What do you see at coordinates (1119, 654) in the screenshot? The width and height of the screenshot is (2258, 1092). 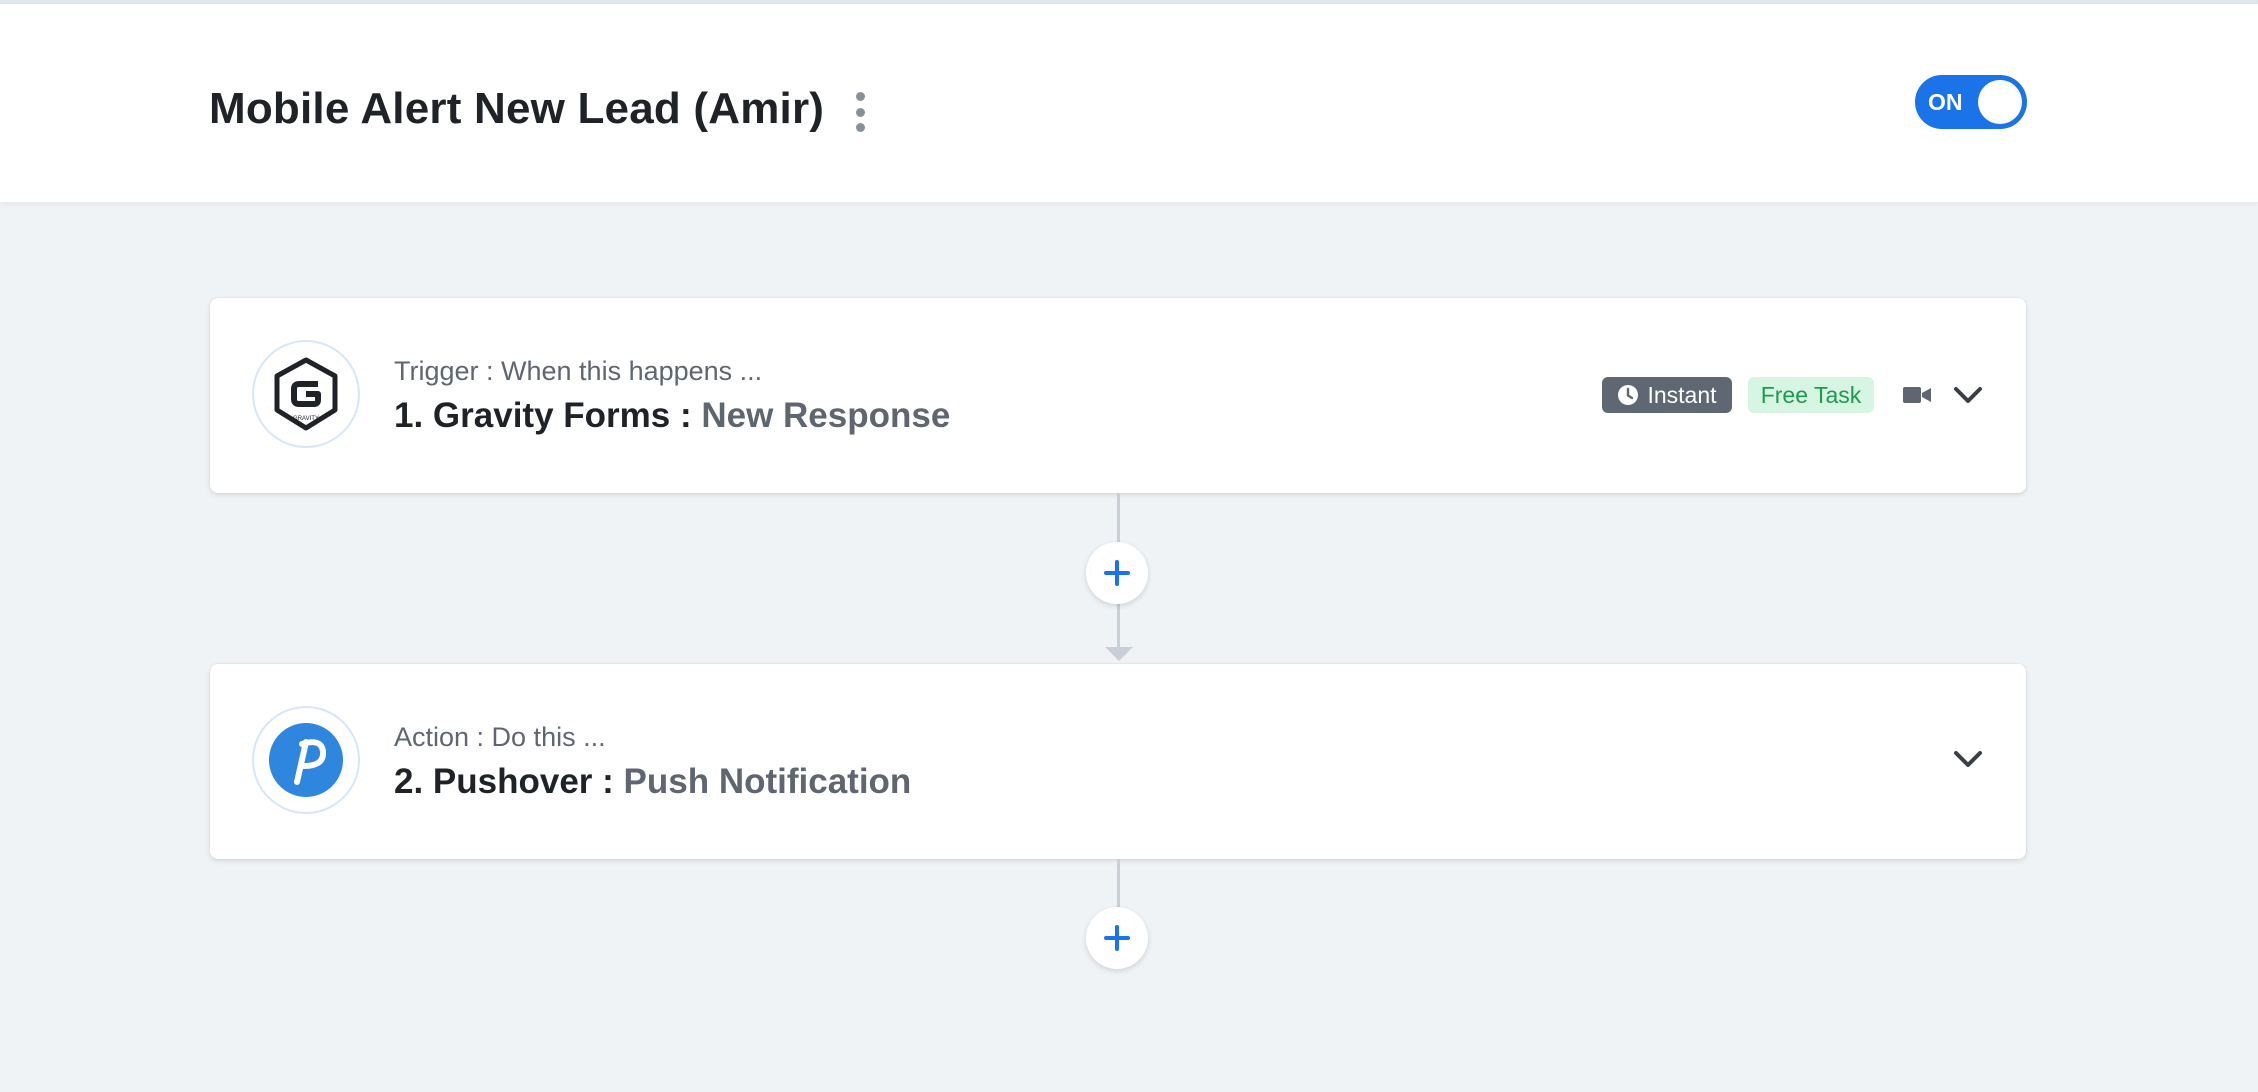 I see `connector-arrow-icon` at bounding box center [1119, 654].